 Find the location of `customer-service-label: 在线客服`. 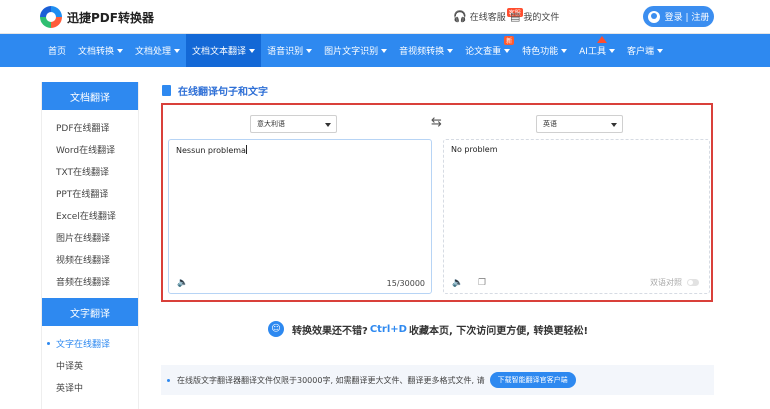

customer-service-label: 在线客服 is located at coordinates (487, 18).